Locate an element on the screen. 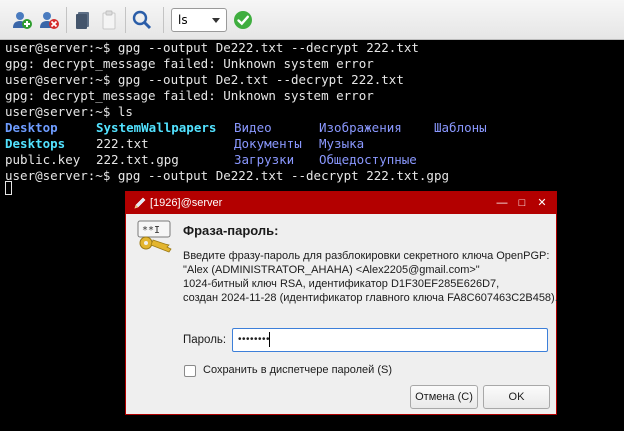  paste-button is located at coordinates (109, 20).